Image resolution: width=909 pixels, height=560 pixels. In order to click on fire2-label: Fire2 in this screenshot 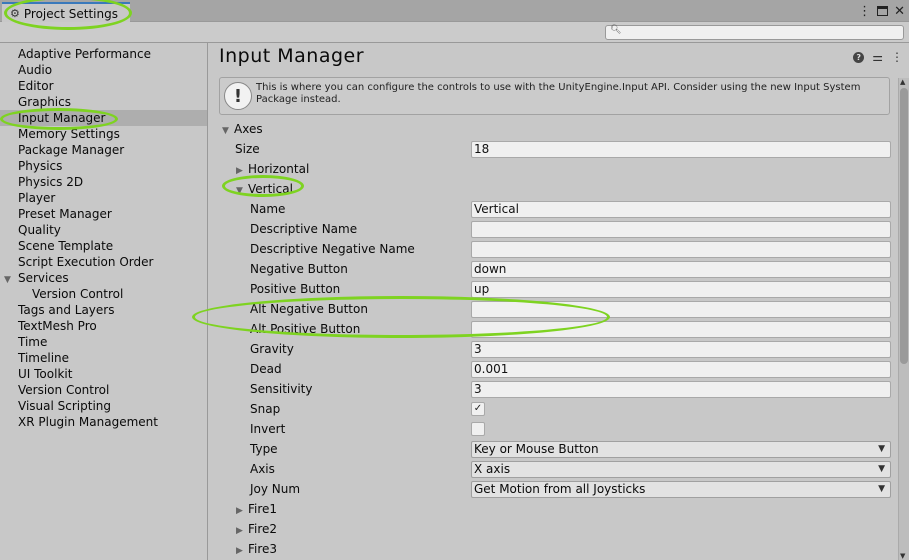, I will do `click(263, 529)`.